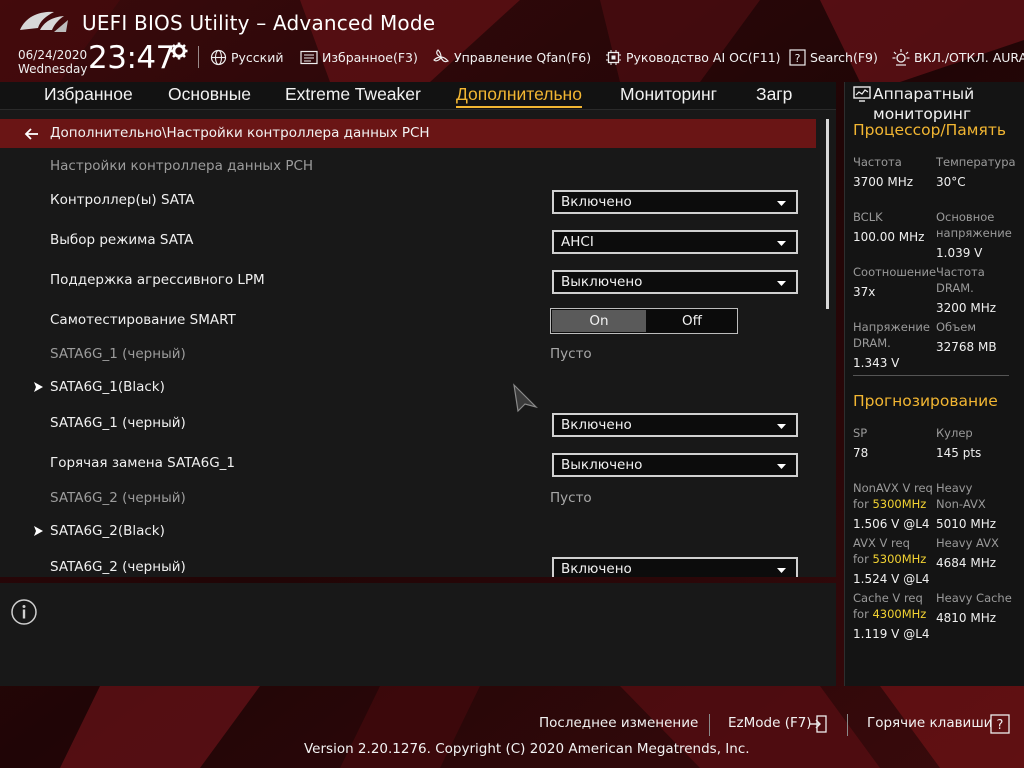 The width and height of the screenshot is (1024, 768). Describe the element at coordinates (818, 724) in the screenshot. I see `exit-ezmode-icon` at that location.